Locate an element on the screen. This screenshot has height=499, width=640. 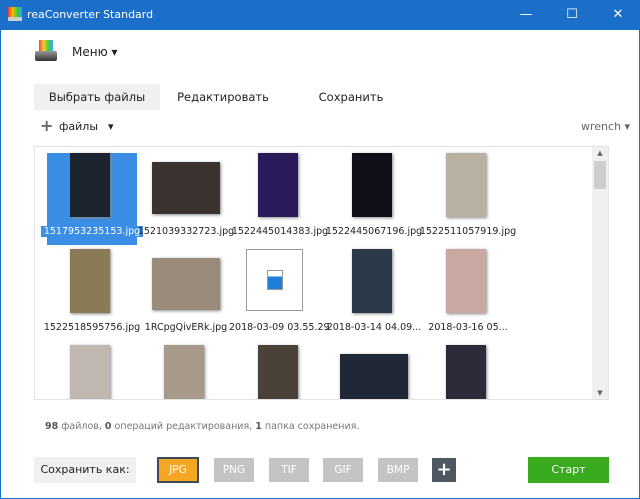
file-item: 1522445014383.jpg is located at coordinates (280, 199).